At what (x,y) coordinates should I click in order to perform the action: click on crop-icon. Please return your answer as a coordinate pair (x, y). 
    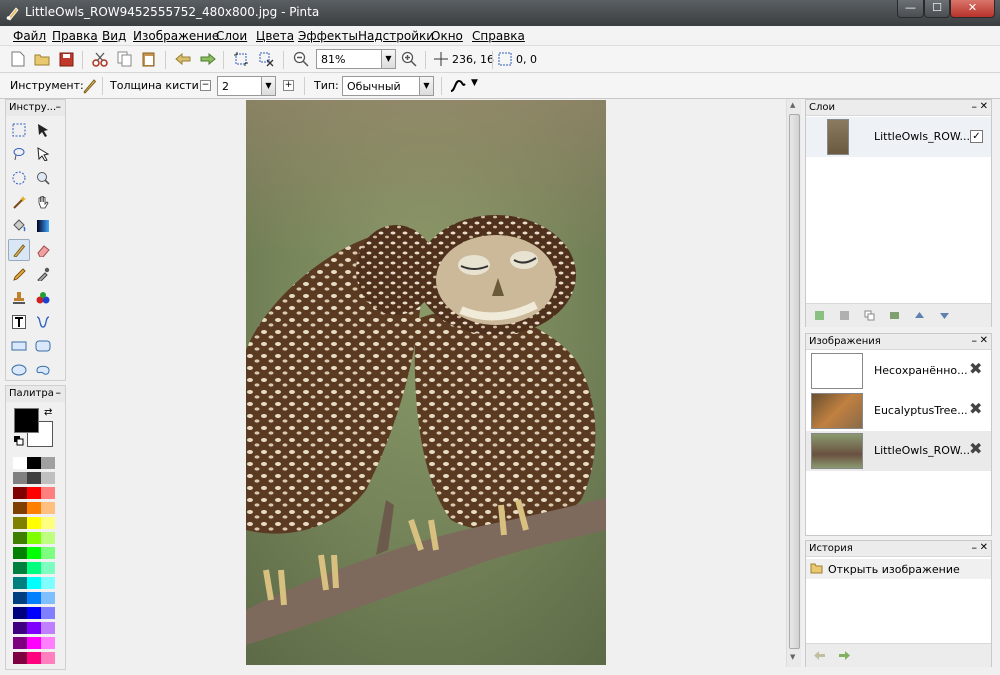
    Looking at the image, I should click on (241, 59).